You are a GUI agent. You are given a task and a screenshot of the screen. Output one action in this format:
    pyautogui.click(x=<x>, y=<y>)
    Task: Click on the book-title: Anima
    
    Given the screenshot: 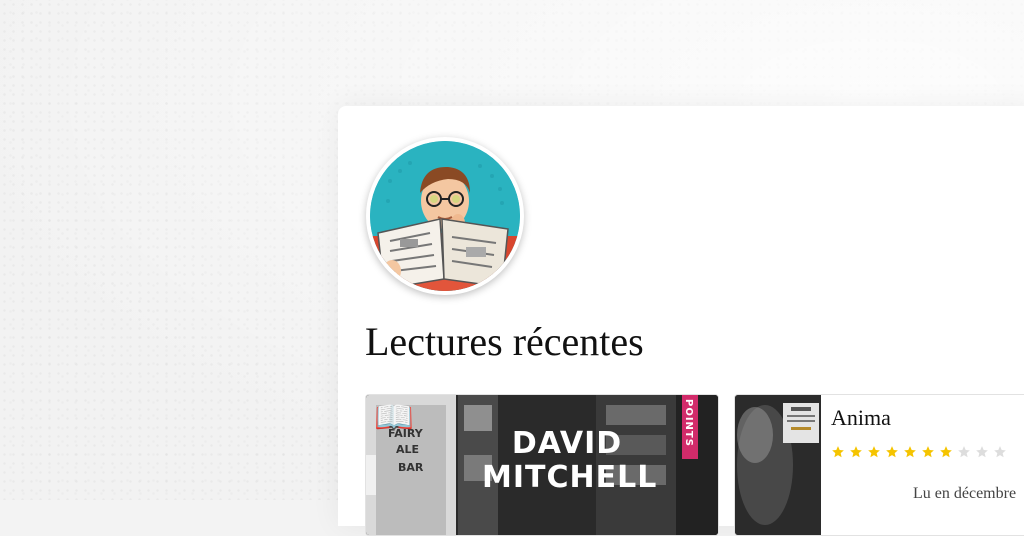 What is the action you would take?
    pyautogui.click(x=861, y=418)
    